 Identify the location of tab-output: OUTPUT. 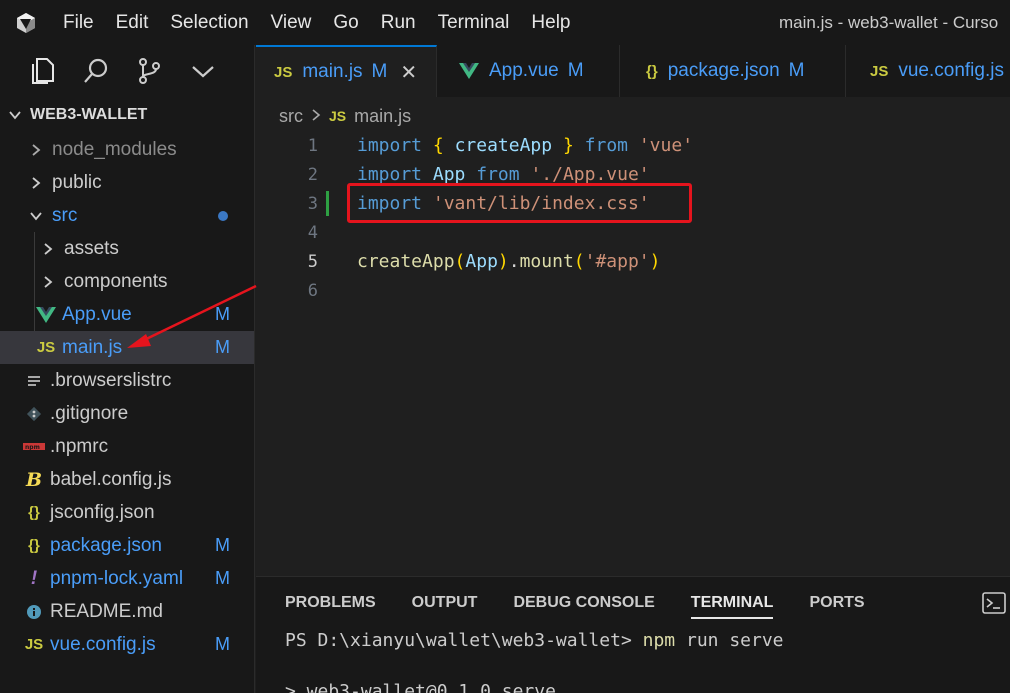
(445, 603).